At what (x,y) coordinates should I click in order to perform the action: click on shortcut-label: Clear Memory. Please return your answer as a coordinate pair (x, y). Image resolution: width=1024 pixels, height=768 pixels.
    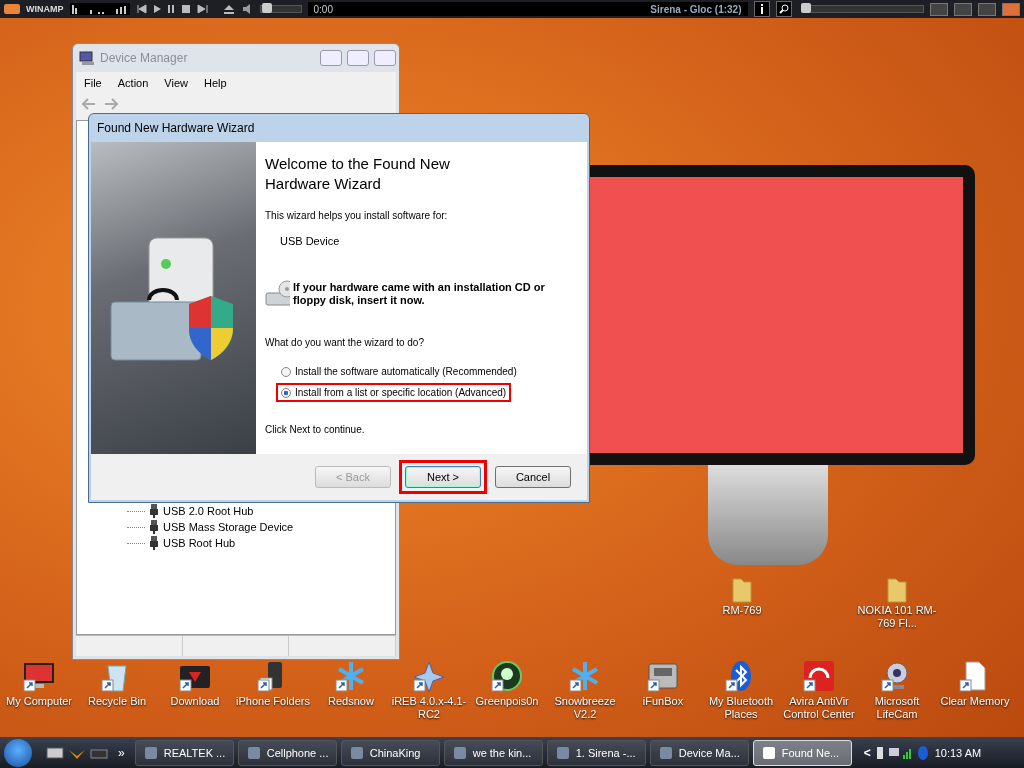
    Looking at the image, I should click on (975, 701).